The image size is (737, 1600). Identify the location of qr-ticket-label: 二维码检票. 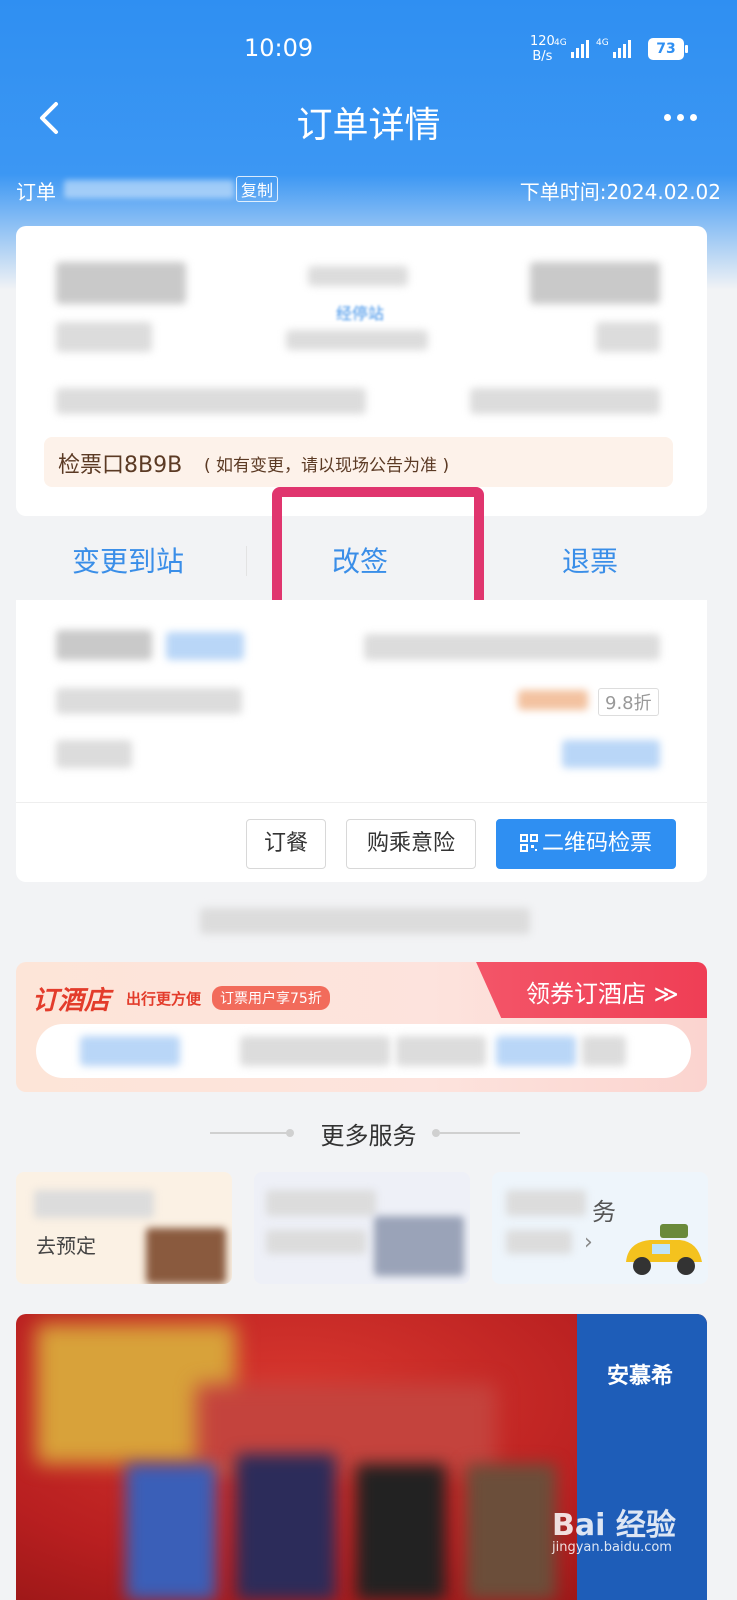
(596, 843).